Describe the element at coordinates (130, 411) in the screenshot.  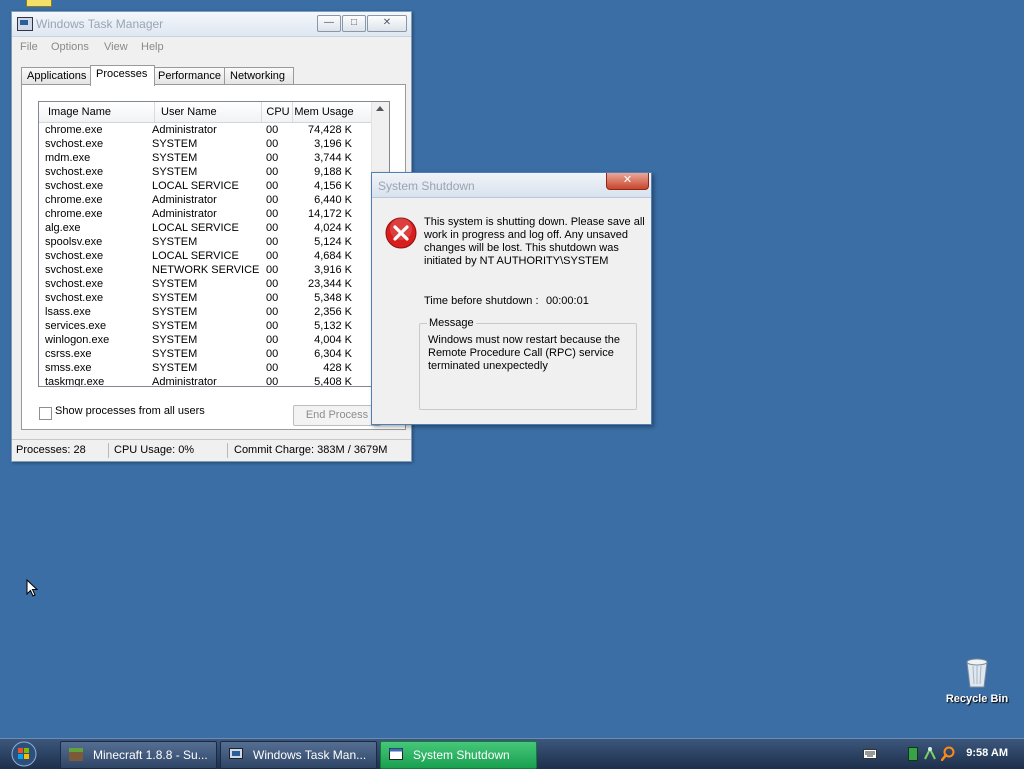
I see `show-all-users-label: Show processes from all users` at that location.